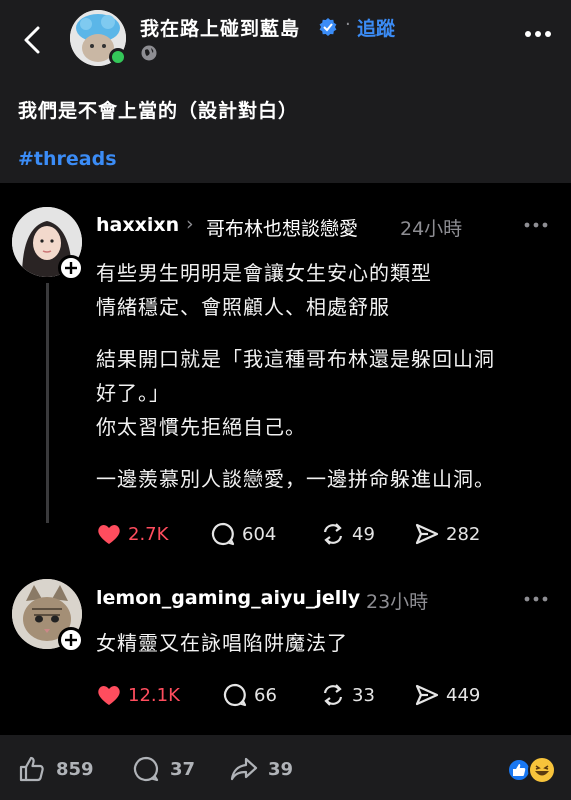 The width and height of the screenshot is (571, 800). I want to click on like-button: 2.7K, so click(132, 534).